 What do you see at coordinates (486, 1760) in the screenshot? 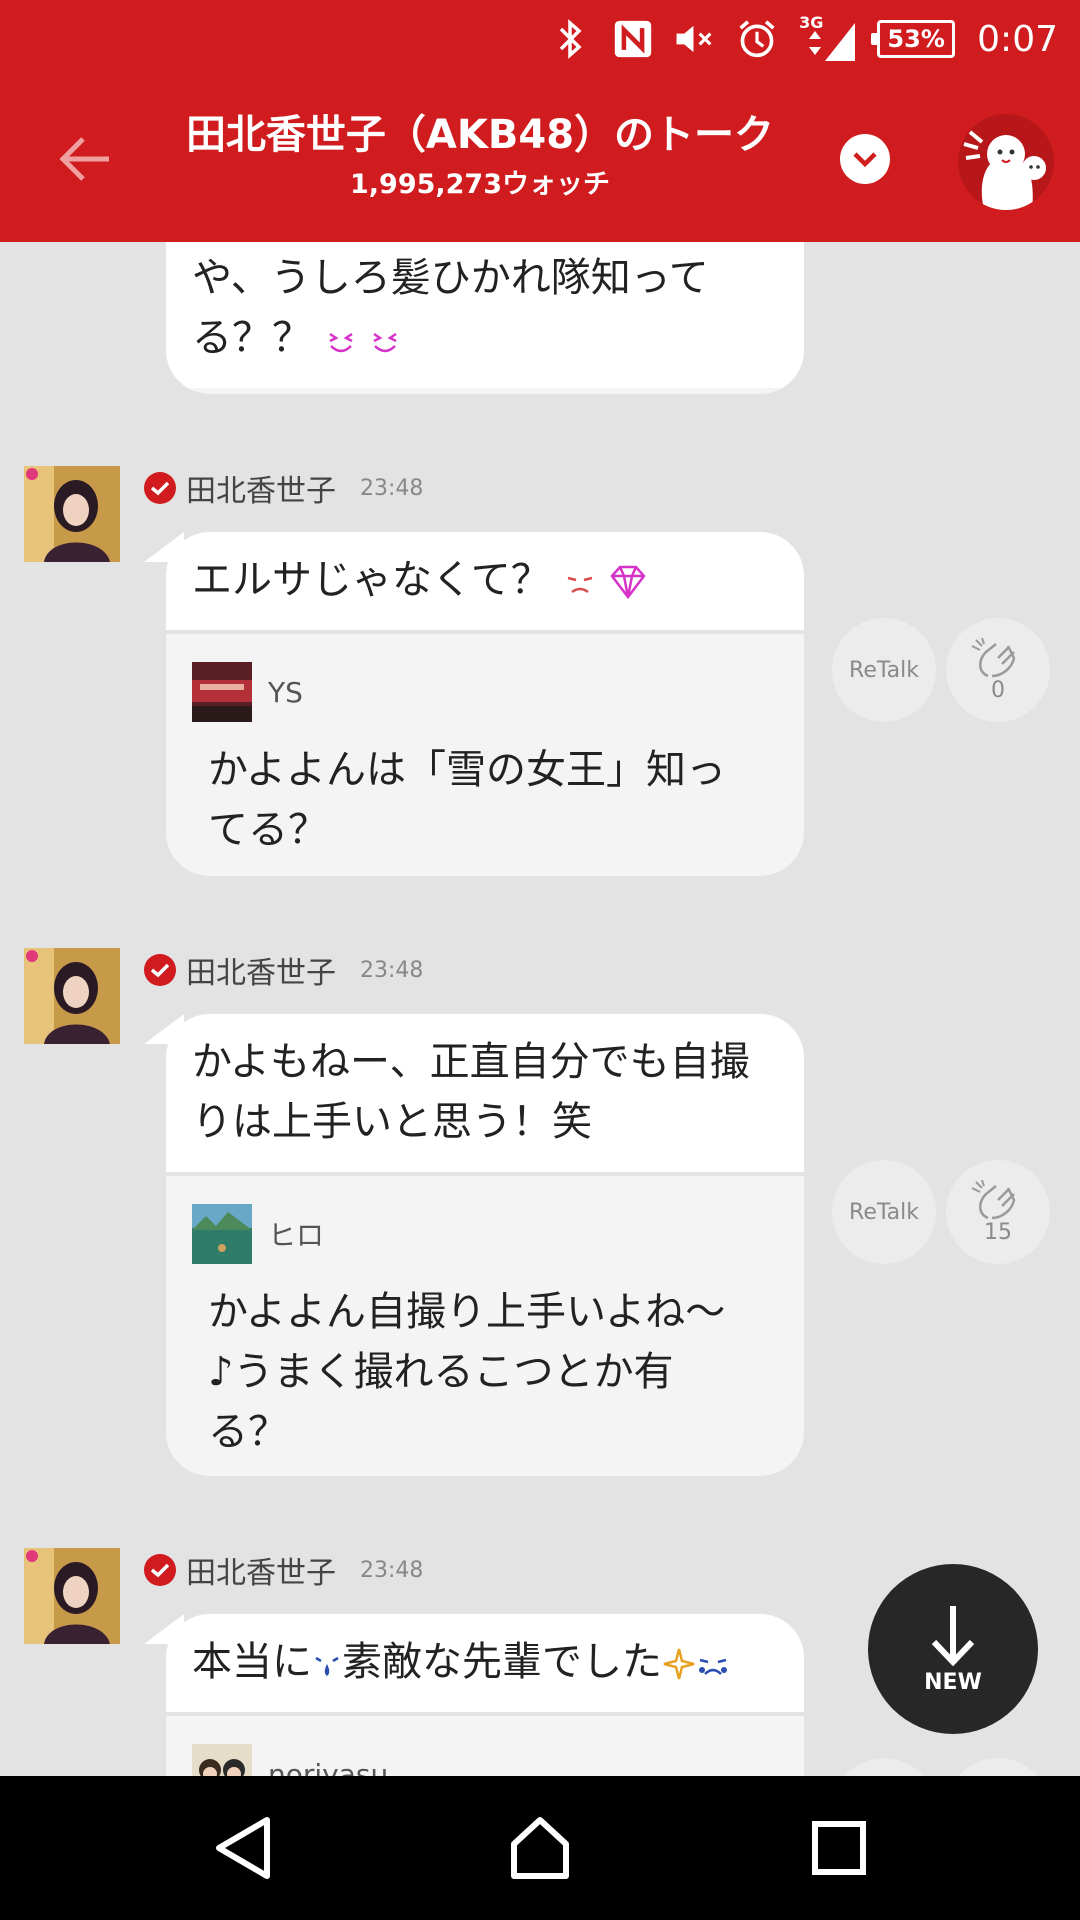
I see `quote-header: noriyasu` at bounding box center [486, 1760].